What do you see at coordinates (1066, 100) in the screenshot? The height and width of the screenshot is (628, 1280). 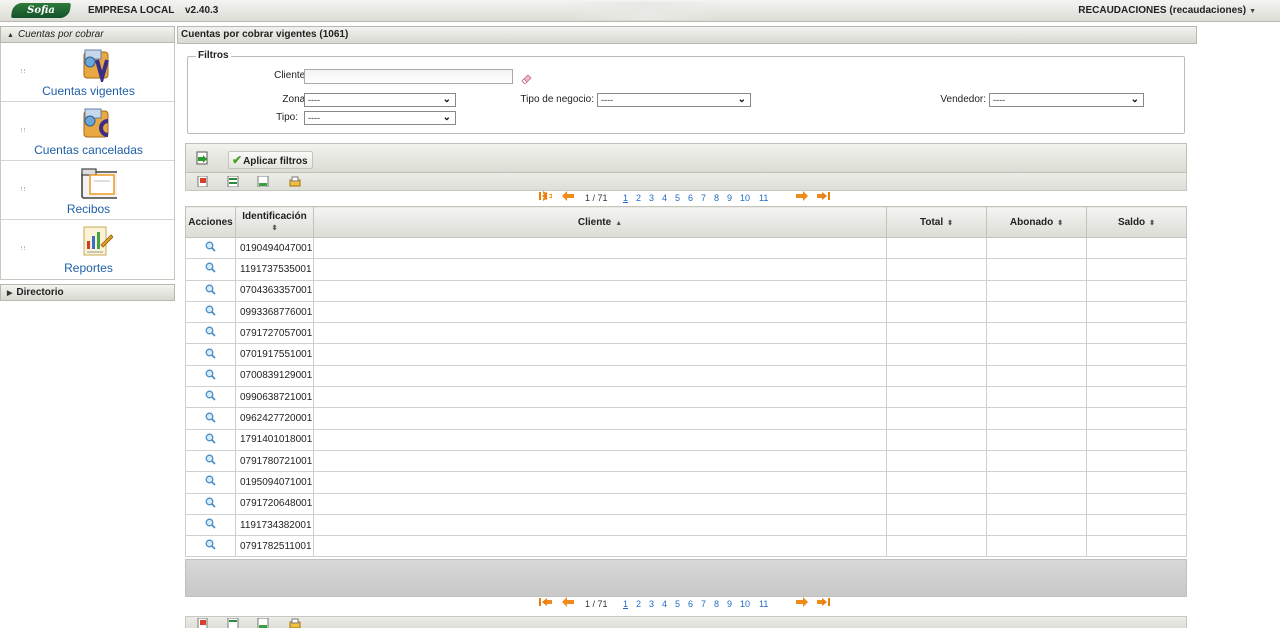 I see `vendedor-select: ---- ⌄` at bounding box center [1066, 100].